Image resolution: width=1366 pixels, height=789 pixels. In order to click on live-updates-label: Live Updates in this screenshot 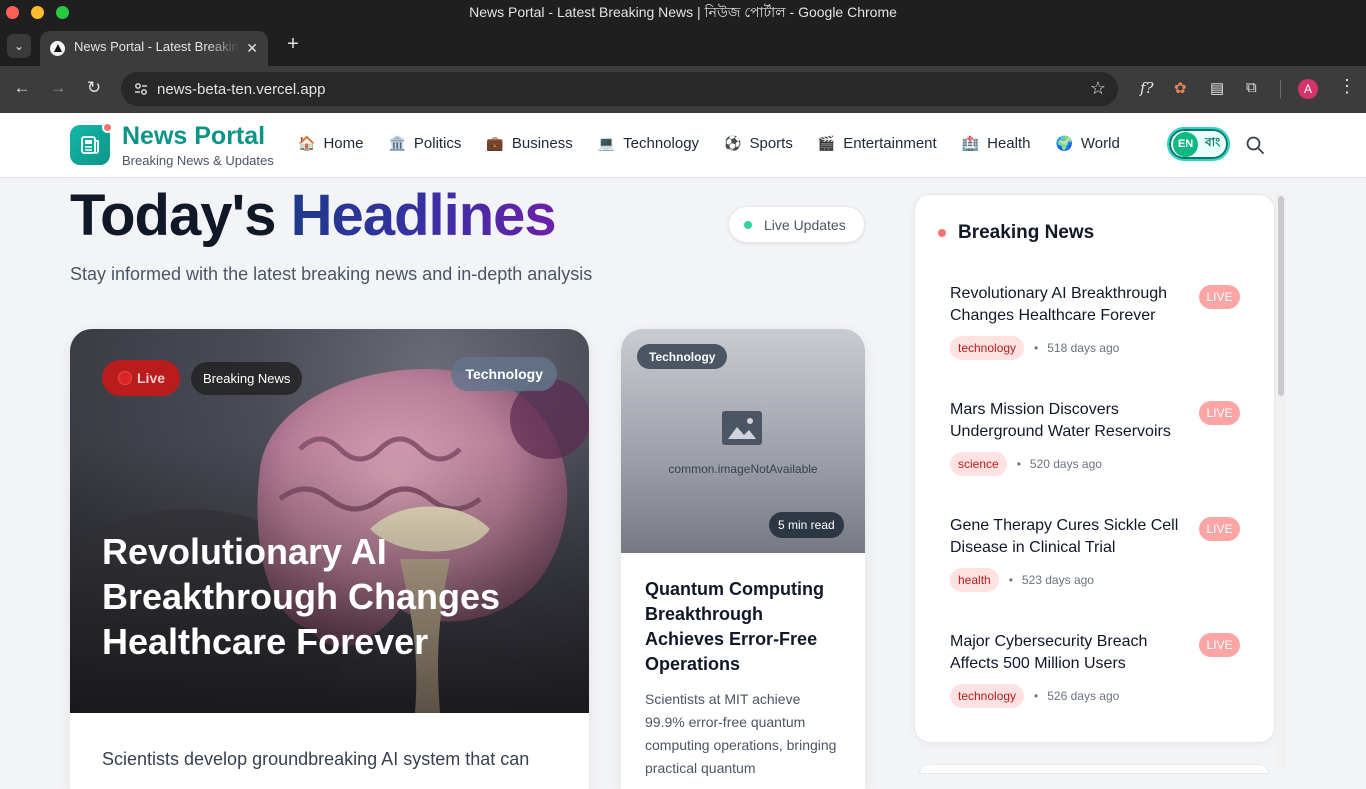, I will do `click(805, 224)`.